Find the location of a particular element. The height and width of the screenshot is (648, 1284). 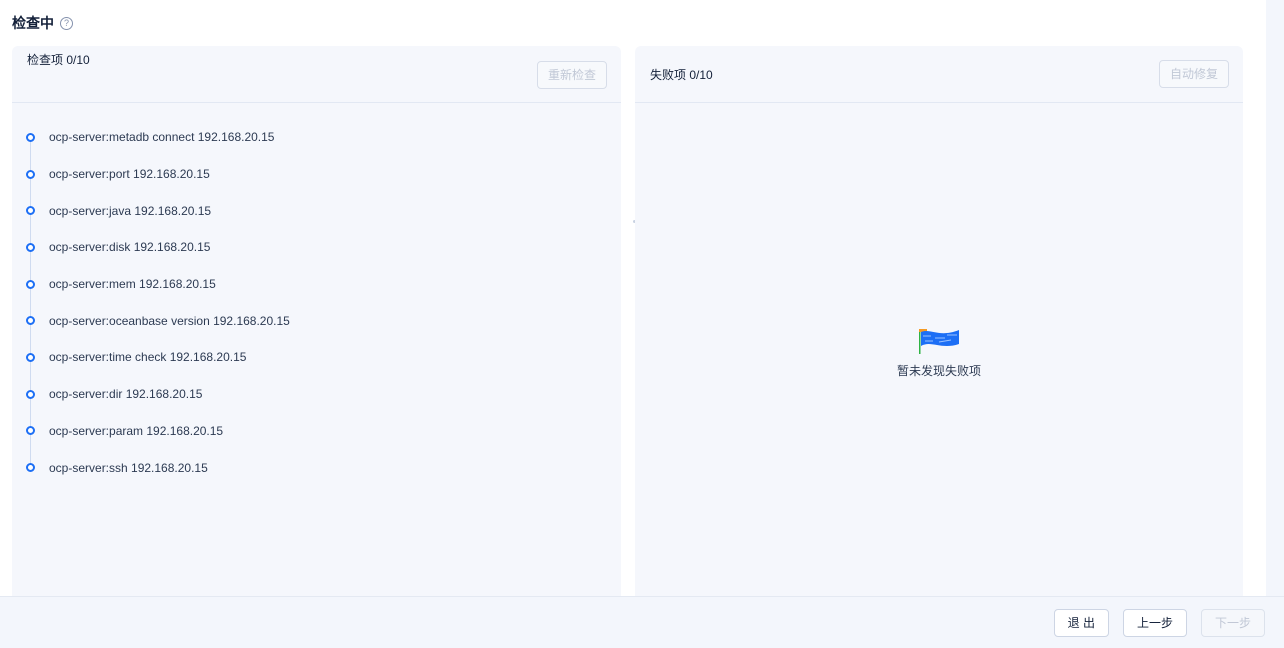

check-items-header: 检查项 0/10 重新检查 is located at coordinates (316, 74).